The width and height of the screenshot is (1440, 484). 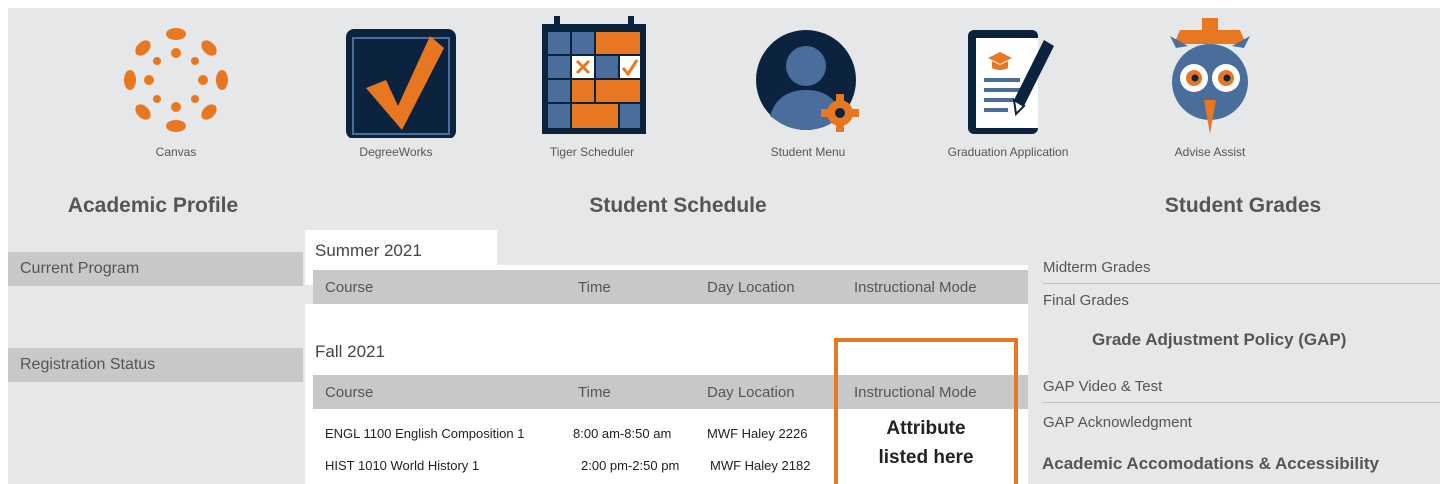 What do you see at coordinates (396, 73) in the screenshot?
I see `degreeworks-checkmark-icon` at bounding box center [396, 73].